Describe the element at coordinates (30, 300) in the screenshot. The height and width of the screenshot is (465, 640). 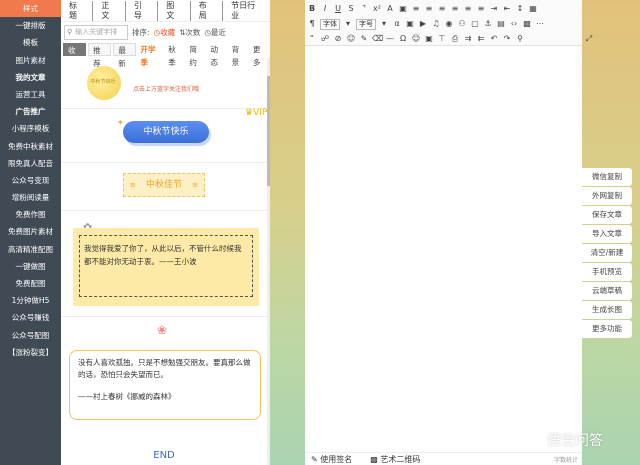
I see `sidebar-item-h5: 1分钟做H5` at that location.